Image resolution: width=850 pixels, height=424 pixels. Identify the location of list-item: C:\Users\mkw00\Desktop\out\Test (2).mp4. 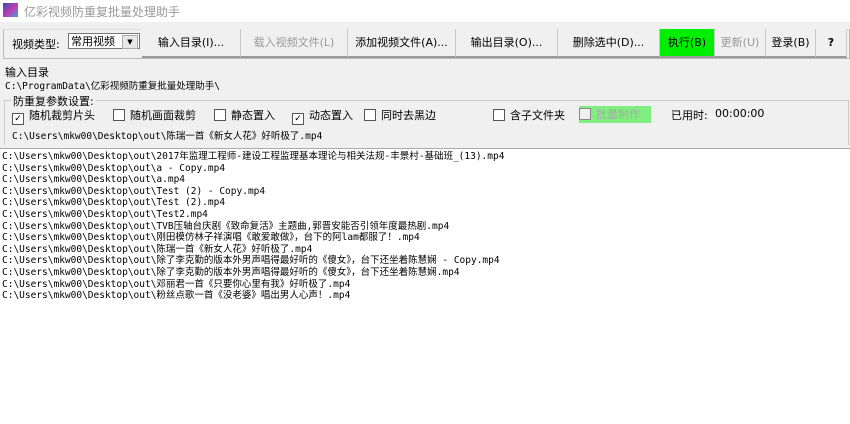
(253, 203).